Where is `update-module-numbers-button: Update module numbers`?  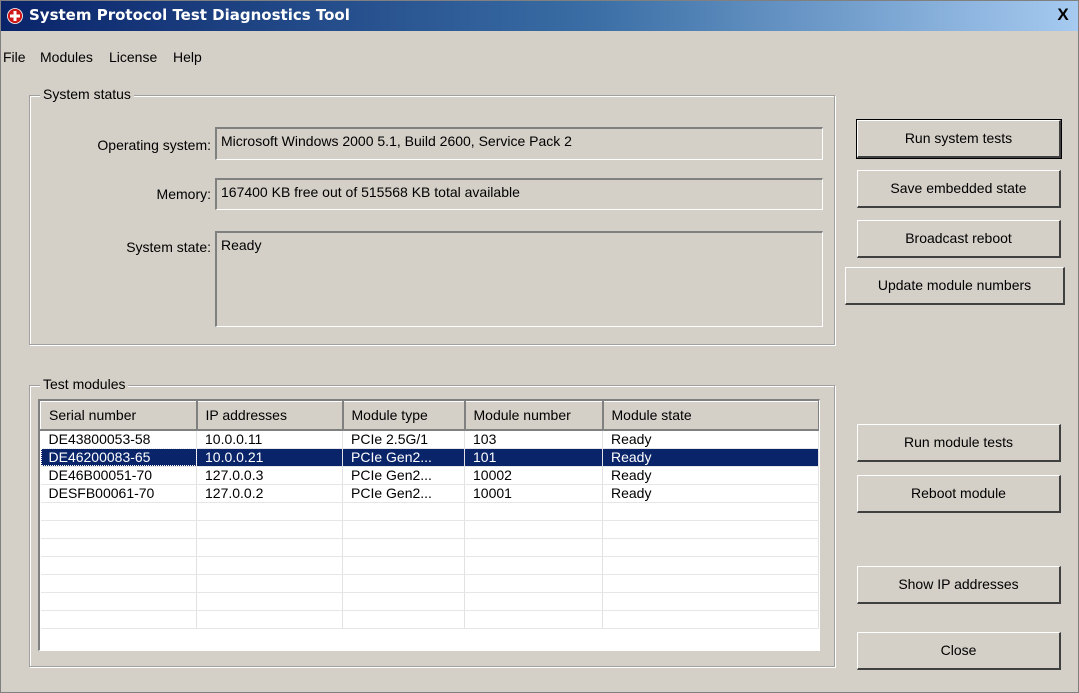
update-module-numbers-button: Update module numbers is located at coordinates (955, 286).